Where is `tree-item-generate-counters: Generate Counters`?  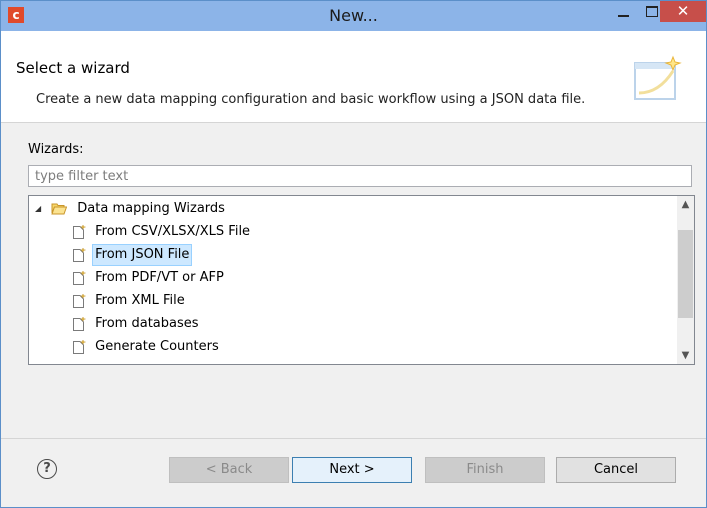 tree-item-generate-counters: Generate Counters is located at coordinates (145, 347).